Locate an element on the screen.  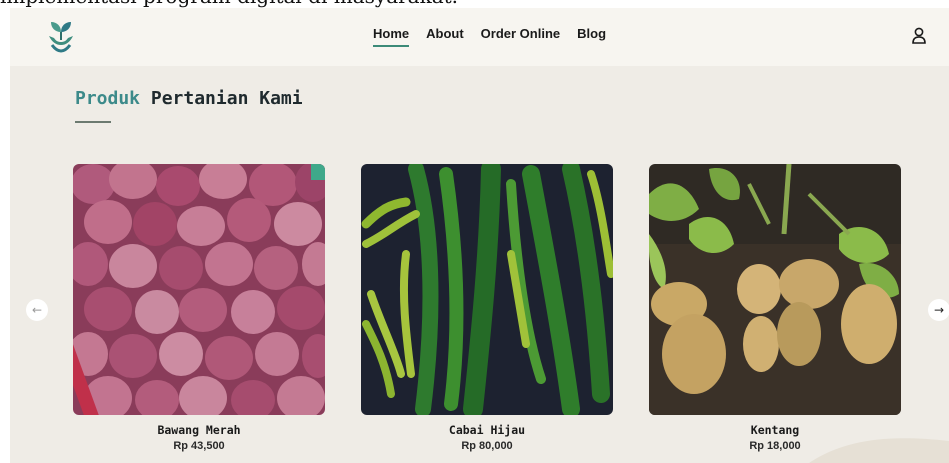
product-image-green-chilies is located at coordinates (487, 289).